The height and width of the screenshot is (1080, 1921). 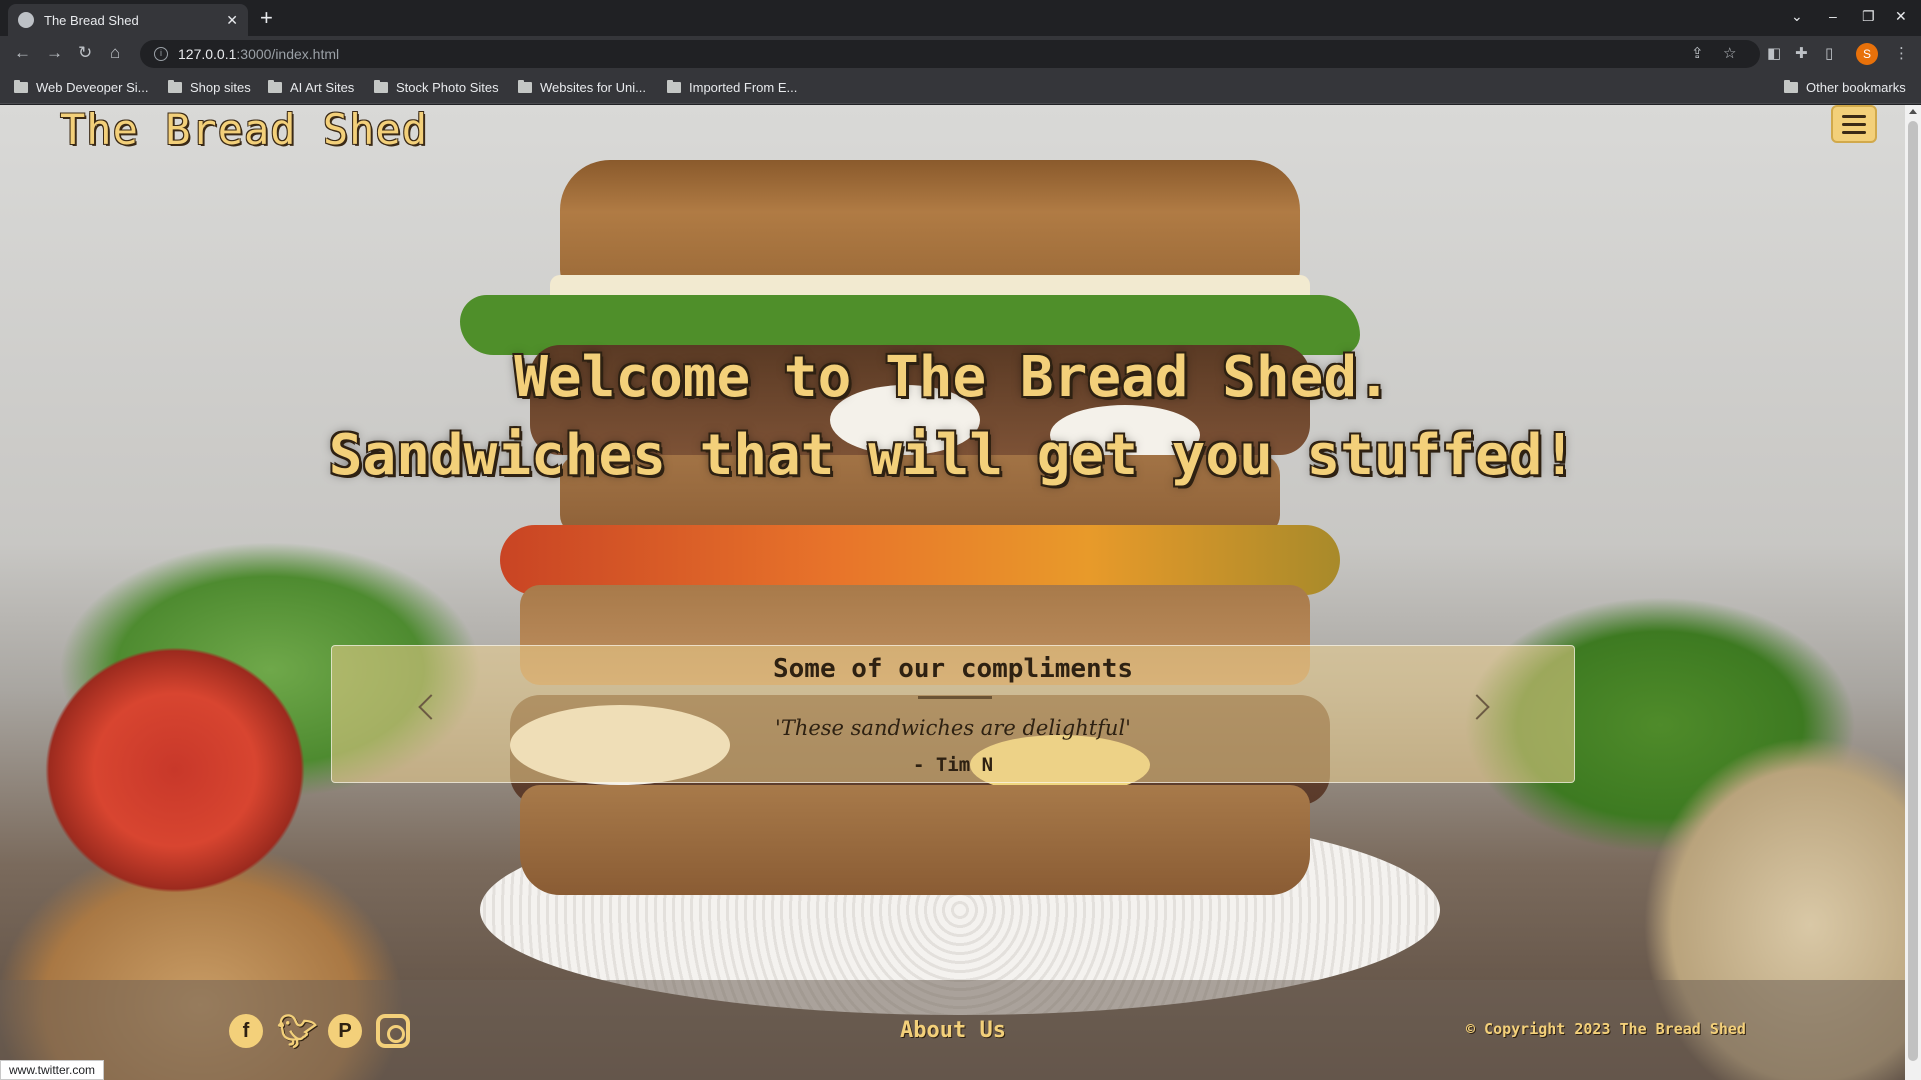 I want to click on other-bookmarks: Other bookmarks, so click(x=1845, y=87).